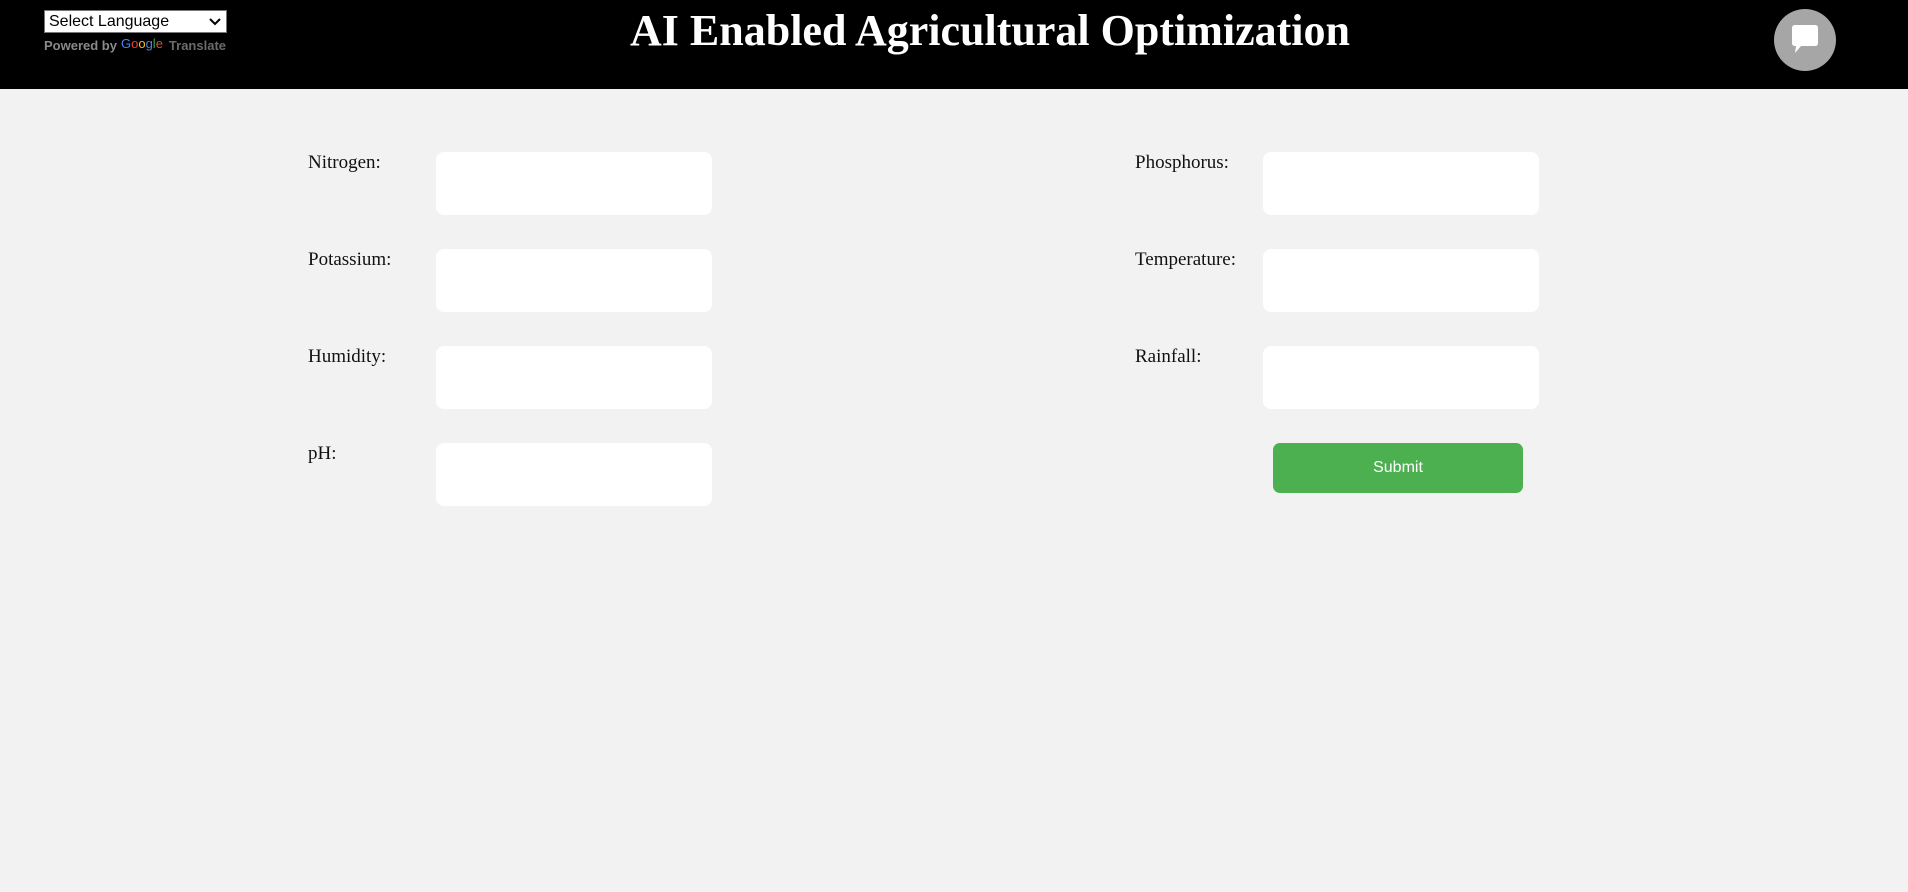  Describe the element at coordinates (1398, 468) in the screenshot. I see `submit-button: Submit` at that location.